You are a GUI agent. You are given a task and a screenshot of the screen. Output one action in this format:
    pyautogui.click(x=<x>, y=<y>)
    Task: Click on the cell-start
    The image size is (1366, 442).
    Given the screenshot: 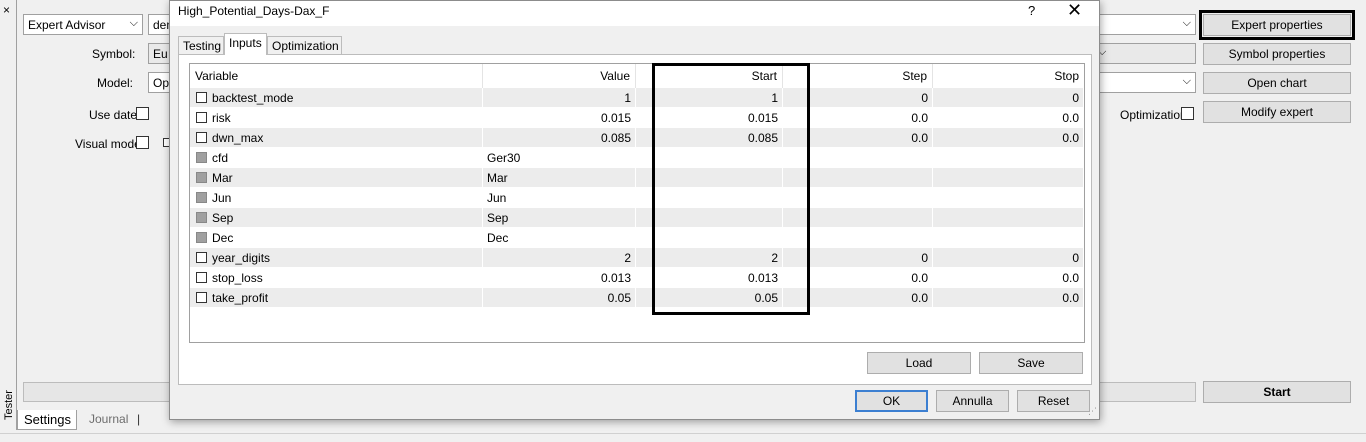 What is the action you would take?
    pyautogui.click(x=709, y=238)
    